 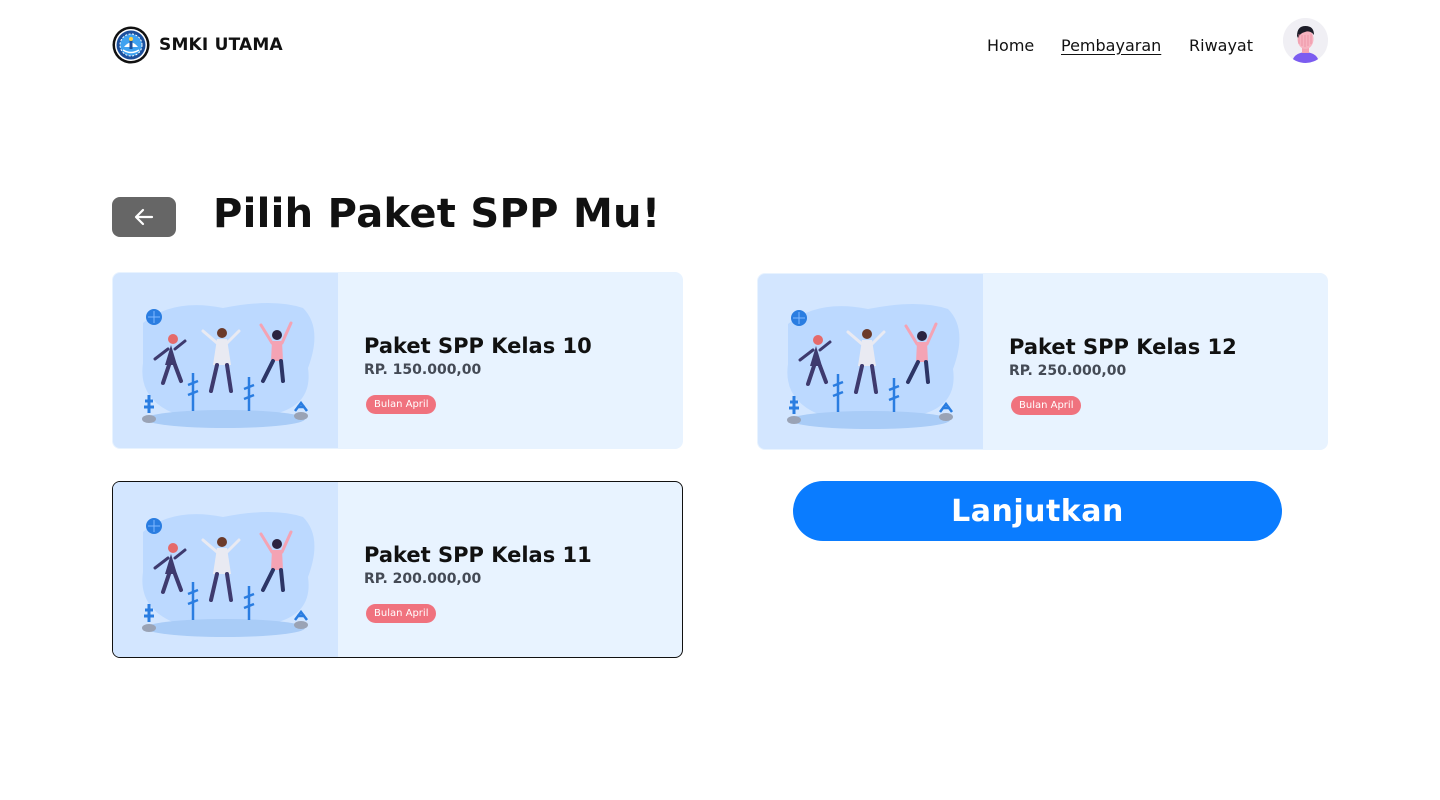 What do you see at coordinates (1221, 45) in the screenshot?
I see `nav-riwayat: Riwayat` at bounding box center [1221, 45].